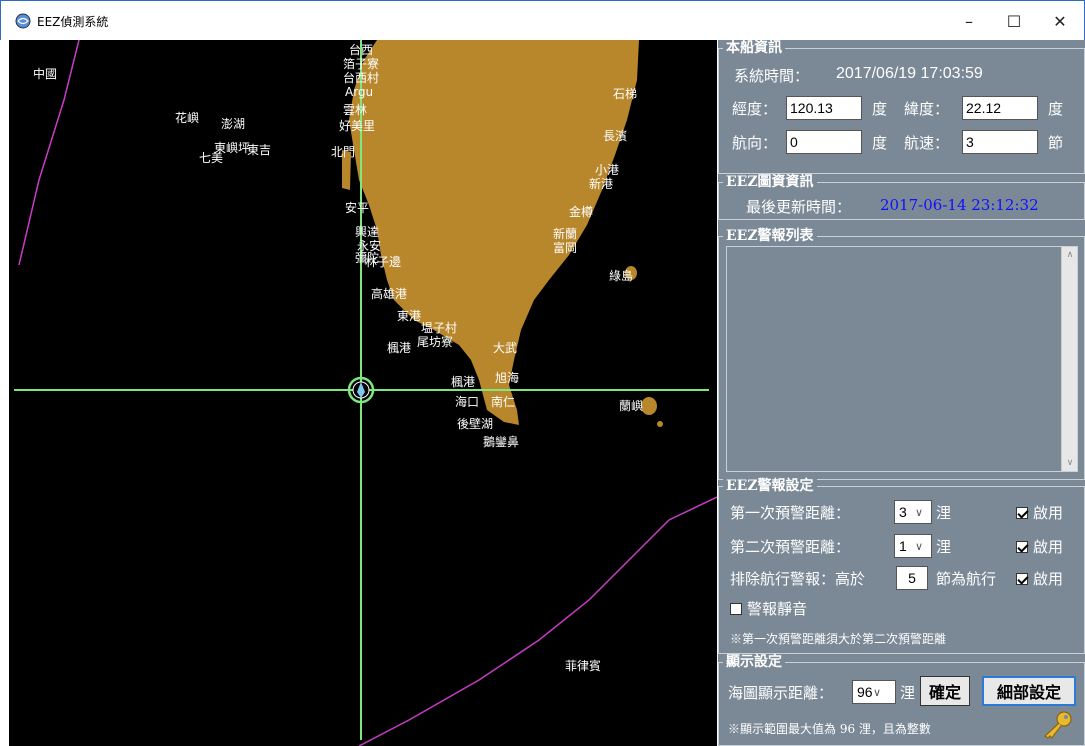 This screenshot has width=1085, height=746. What do you see at coordinates (45, 74) in the screenshot?
I see `place-label: 中國` at bounding box center [45, 74].